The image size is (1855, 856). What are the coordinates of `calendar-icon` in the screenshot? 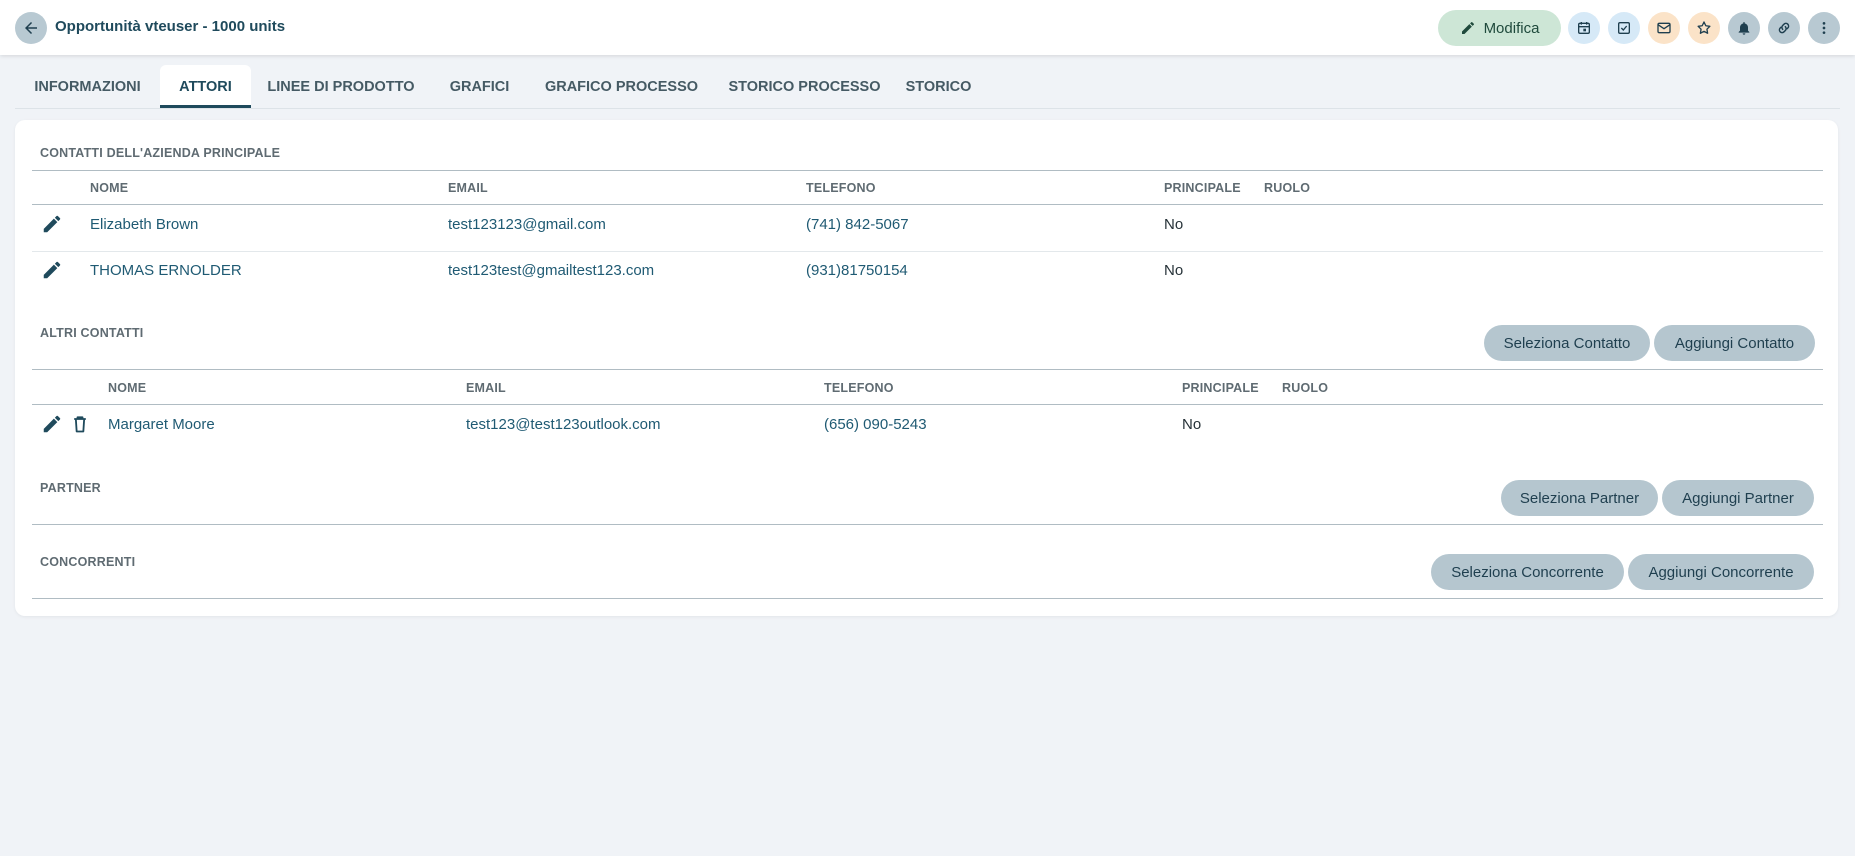 It's located at (1584, 28).